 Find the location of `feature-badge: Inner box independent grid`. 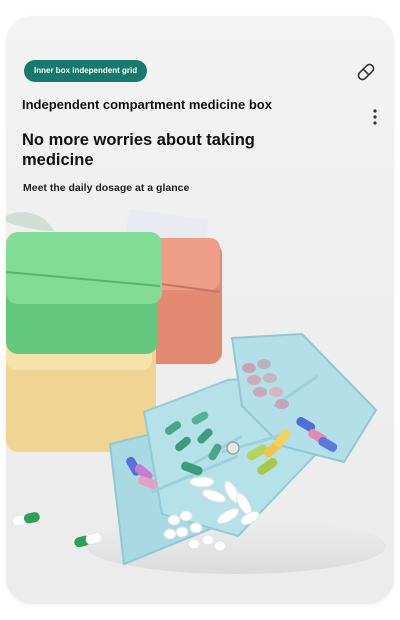

feature-badge: Inner box independent grid is located at coordinates (86, 71).